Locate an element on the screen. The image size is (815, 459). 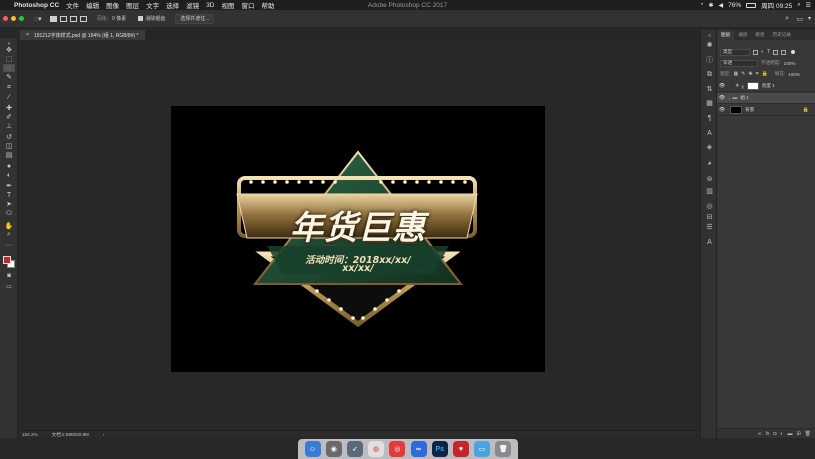
new-group-icon: ▬ is located at coordinates (789, 434).